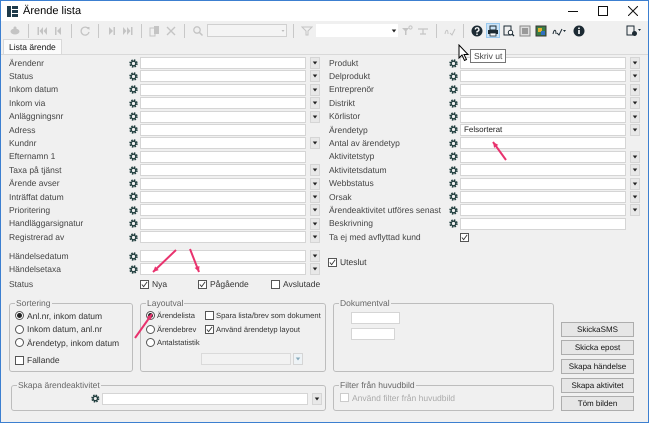  Describe the element at coordinates (341, 197) in the screenshot. I see `field-label: Orsak` at that location.